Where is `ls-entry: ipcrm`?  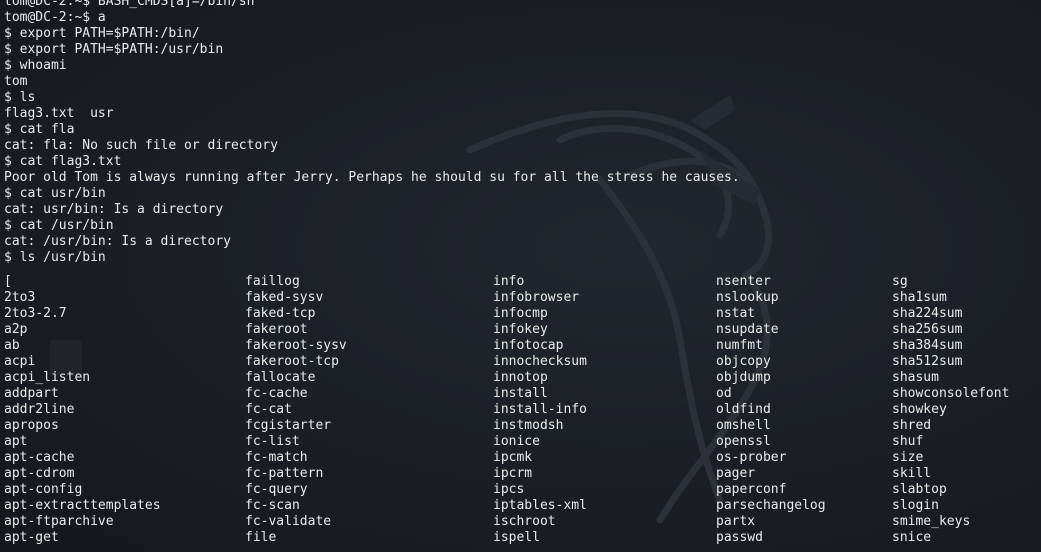
ls-entry: ipcrm is located at coordinates (513, 473).